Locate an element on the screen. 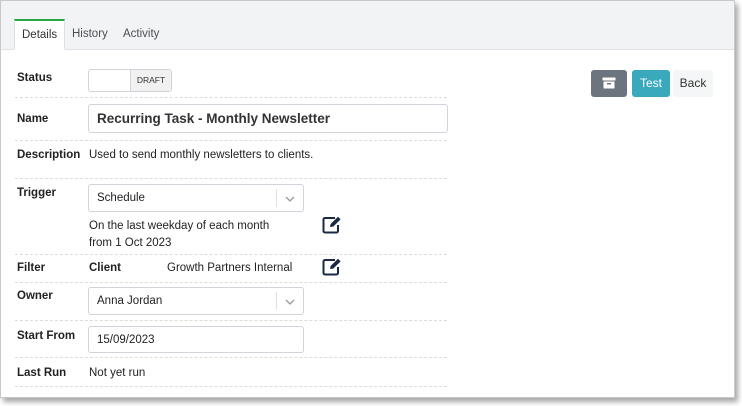  start-from-label: Start From is located at coordinates (46, 336).